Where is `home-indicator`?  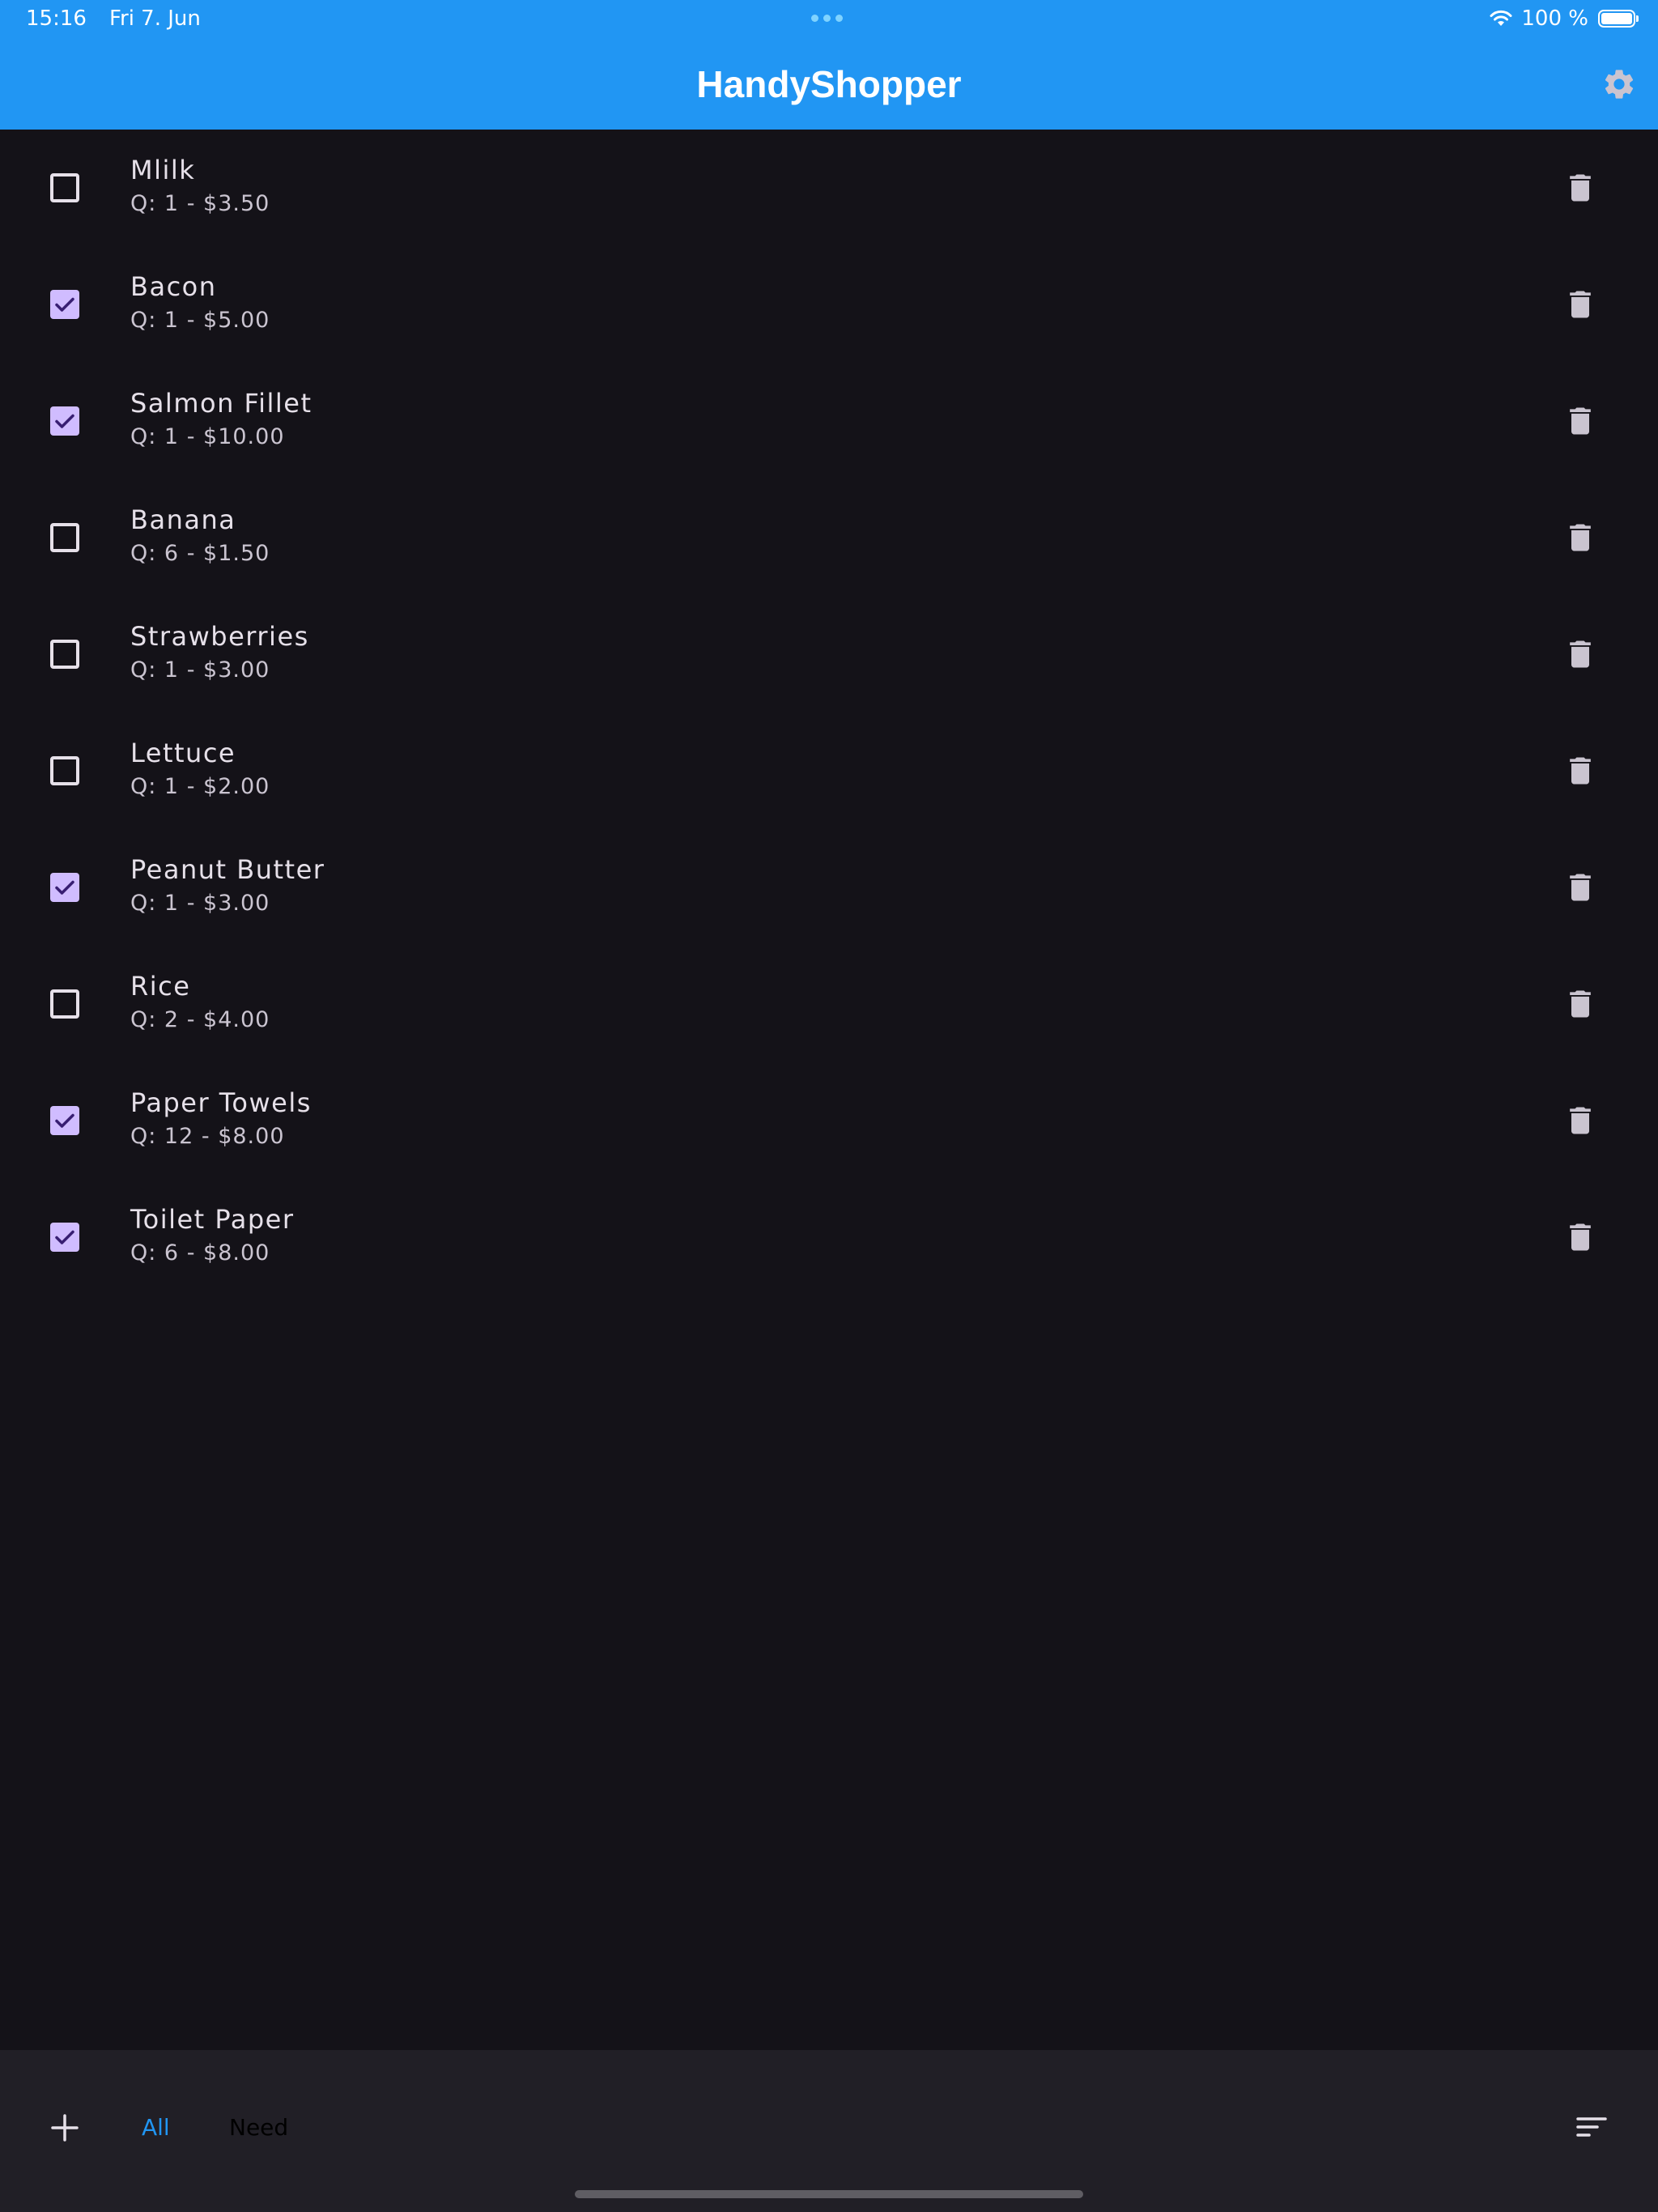
home-indicator is located at coordinates (829, 2194).